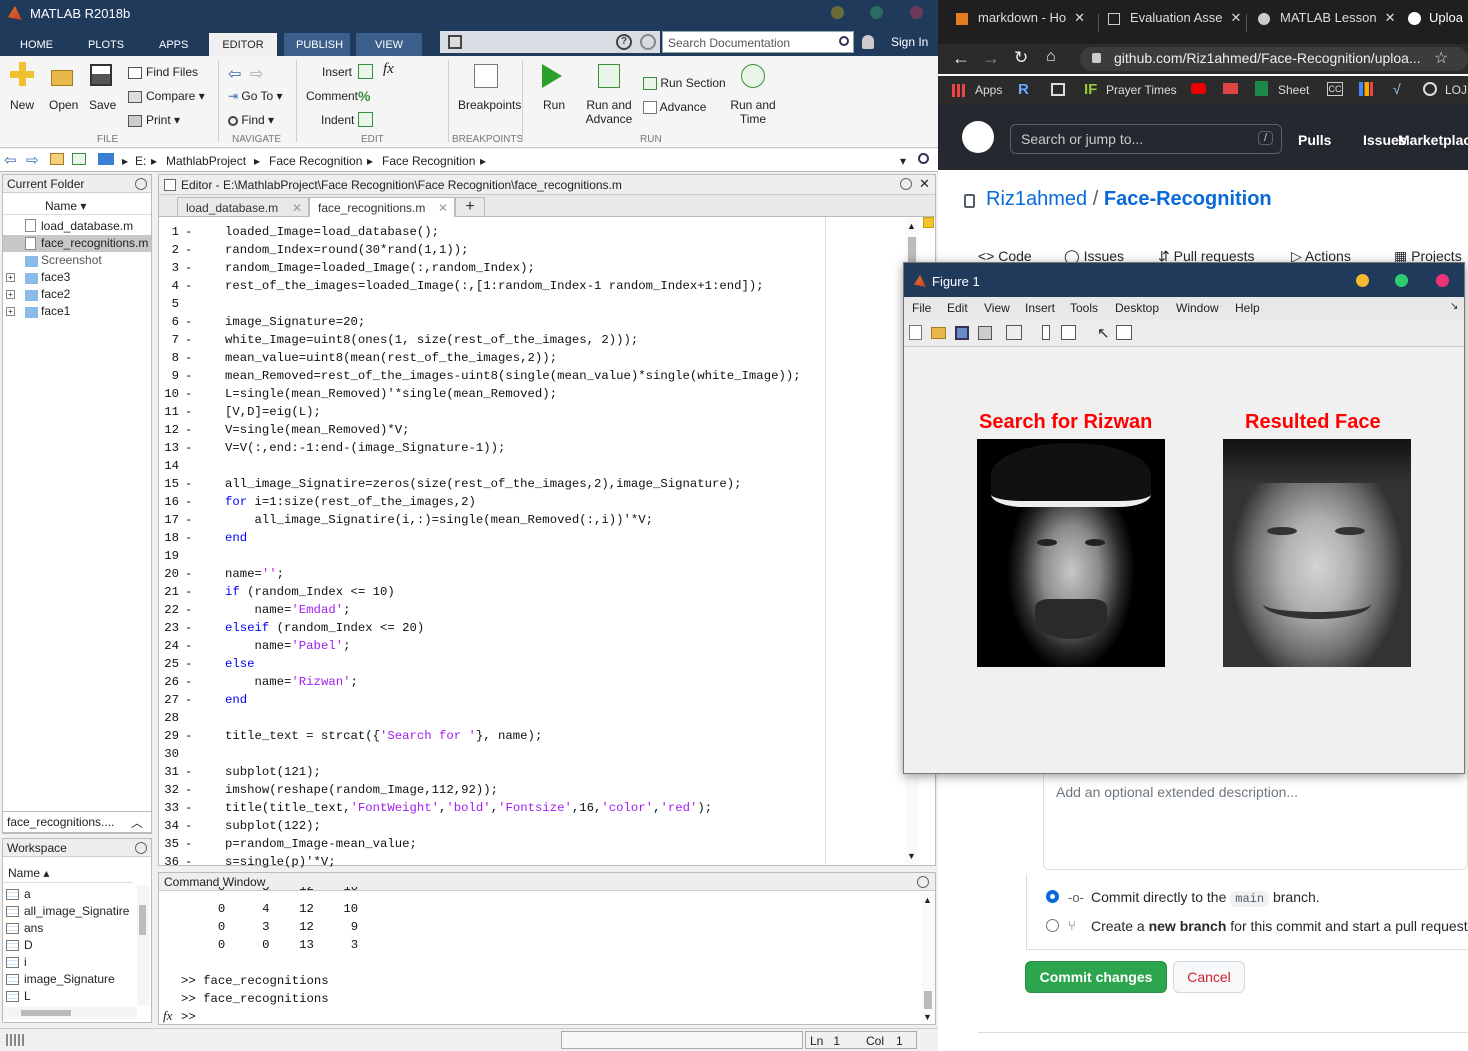 The width and height of the screenshot is (1468, 1051). Describe the element at coordinates (87, 226) in the screenshot. I see `file-item: load_database.m` at that location.